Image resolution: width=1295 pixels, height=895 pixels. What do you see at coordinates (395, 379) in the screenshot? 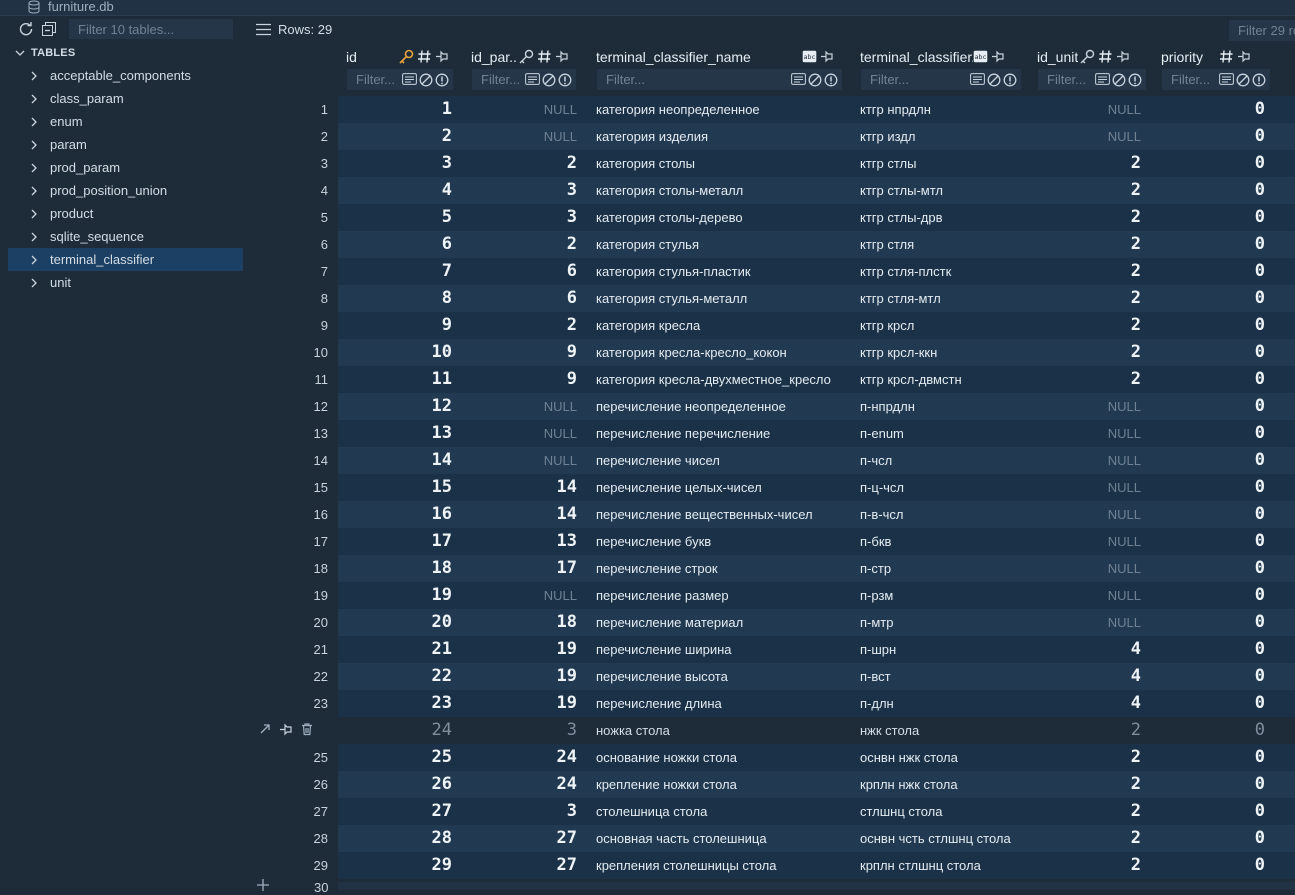
I see `cell-id: 11` at bounding box center [395, 379].